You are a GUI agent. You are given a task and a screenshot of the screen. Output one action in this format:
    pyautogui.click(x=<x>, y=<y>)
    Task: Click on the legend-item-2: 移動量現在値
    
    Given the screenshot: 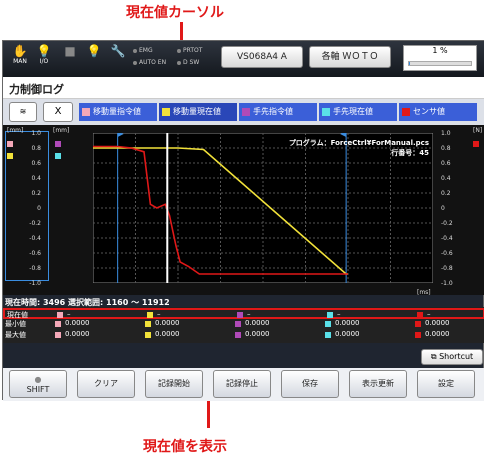 What is the action you would take?
    pyautogui.click(x=198, y=112)
    